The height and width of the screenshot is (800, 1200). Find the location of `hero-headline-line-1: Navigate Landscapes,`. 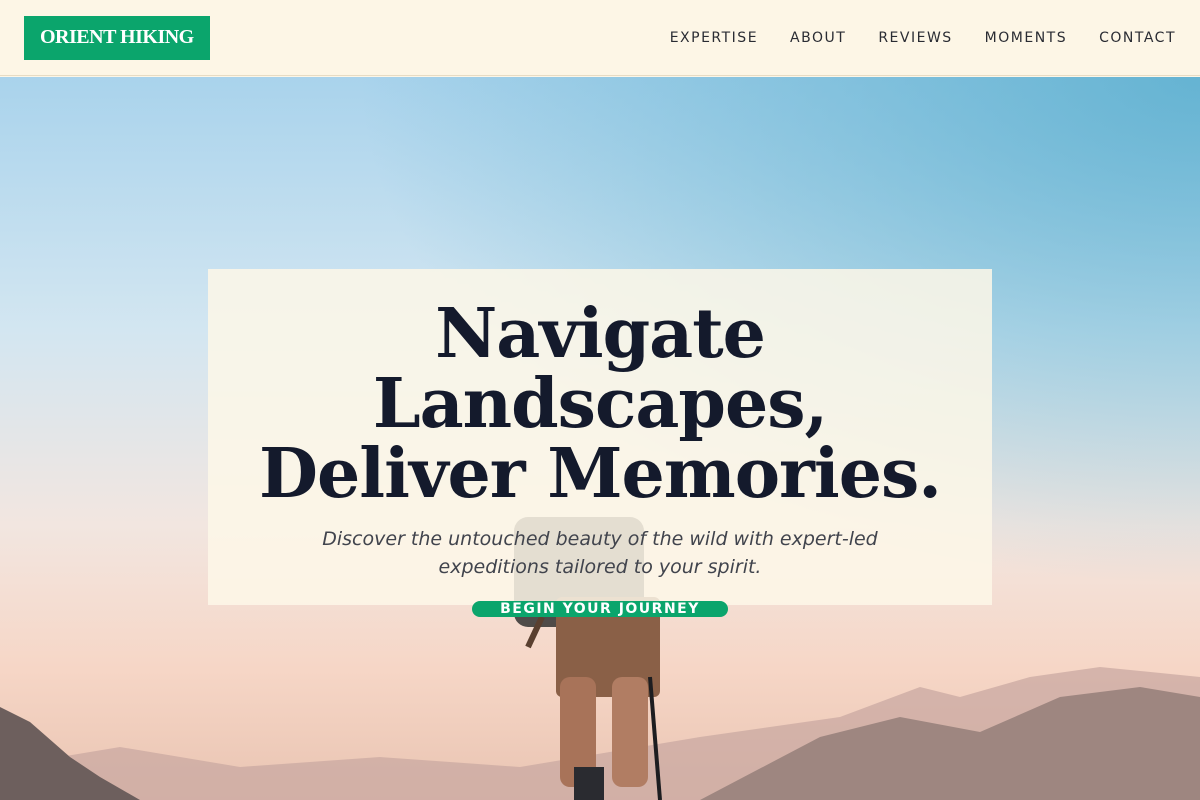

hero-headline-line-1: Navigate Landscapes, is located at coordinates (600, 369).